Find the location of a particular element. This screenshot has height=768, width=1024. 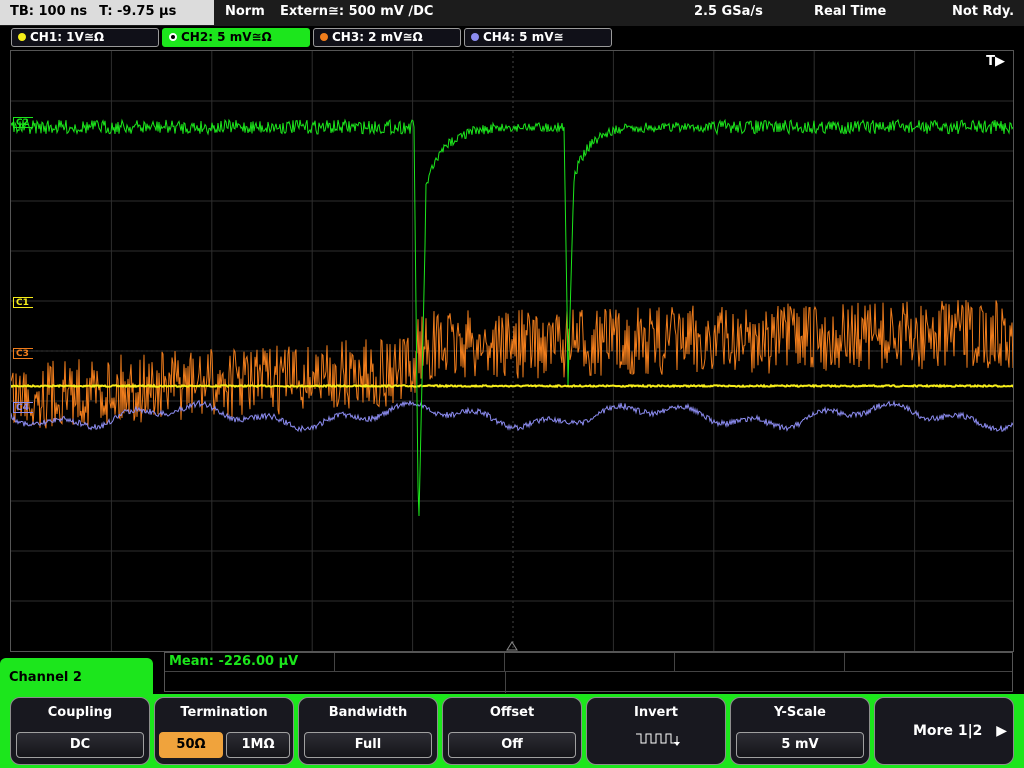

ch2-color-dot is located at coordinates (173, 37).